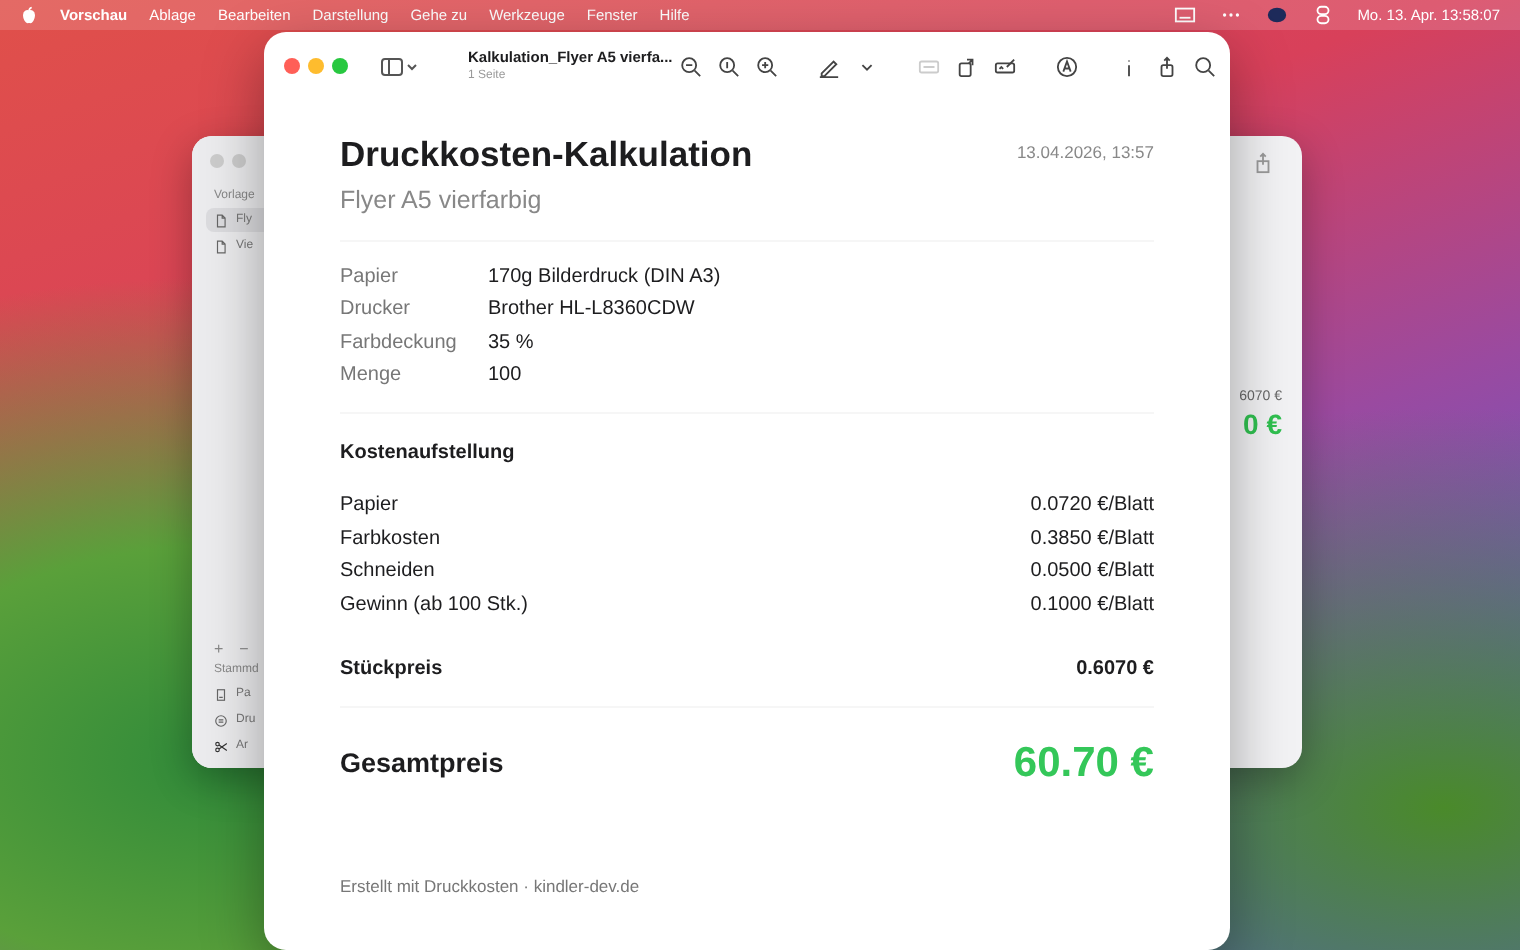 This screenshot has width=1520, height=950. What do you see at coordinates (1115, 670) in the screenshot?
I see `unit-price-value: 0.6070 €` at bounding box center [1115, 670].